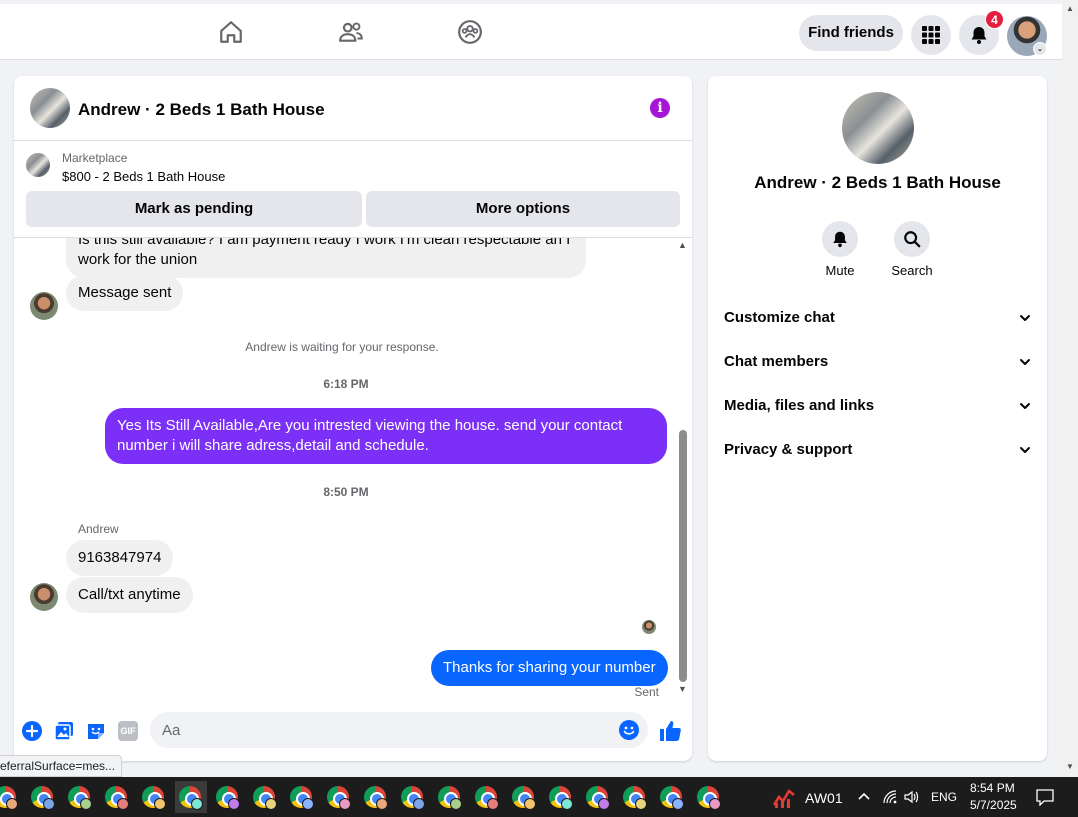  Describe the element at coordinates (788, 449) in the screenshot. I see `section-label: Privacy & support` at that location.